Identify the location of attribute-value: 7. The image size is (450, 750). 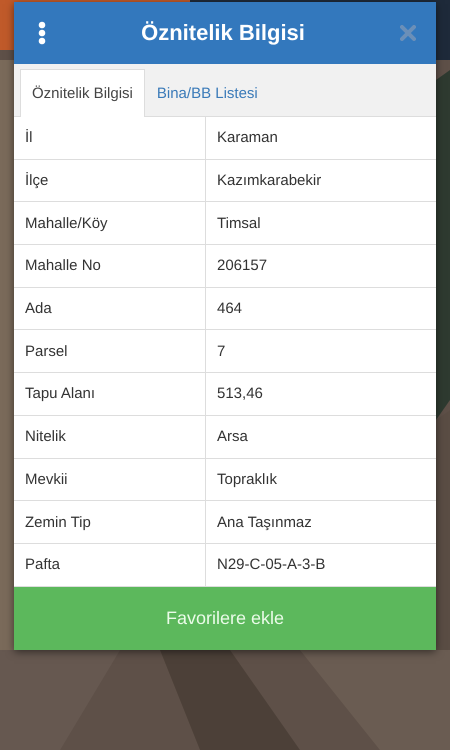
(321, 352).